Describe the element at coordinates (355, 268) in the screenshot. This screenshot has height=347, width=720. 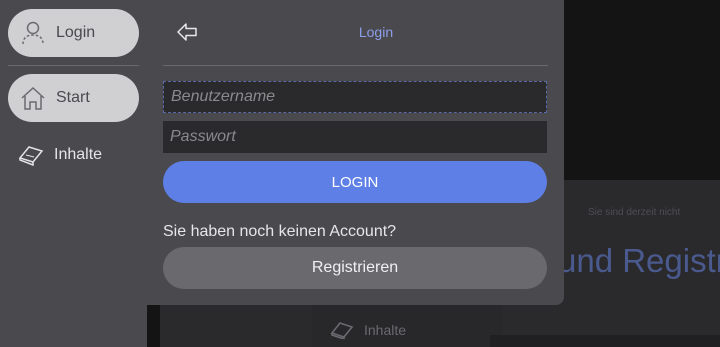
I see `register-button: Registrieren` at that location.